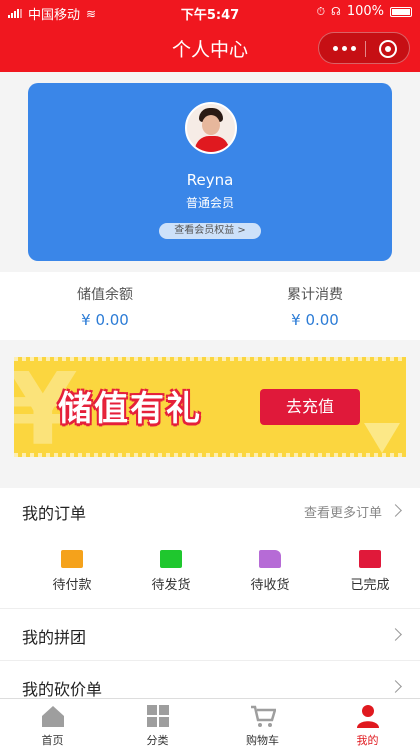  I want to click on order-status-label: 待收货, so click(270, 585).